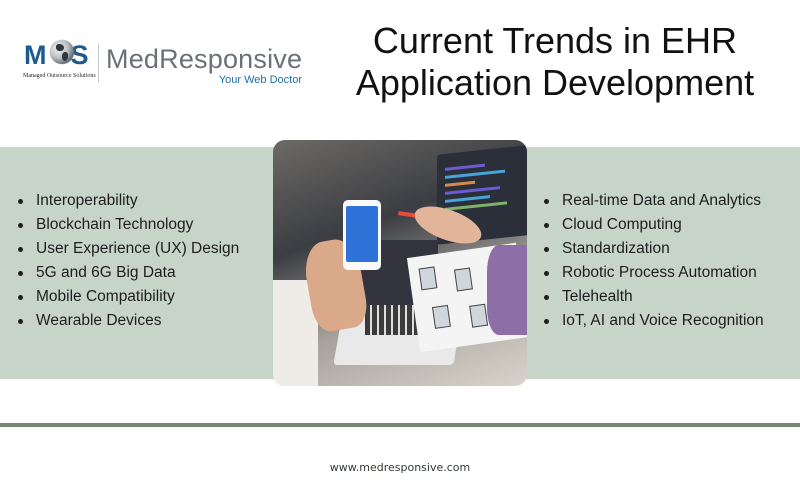  I want to click on title-line-1: Current Trends in EHR, so click(555, 40).